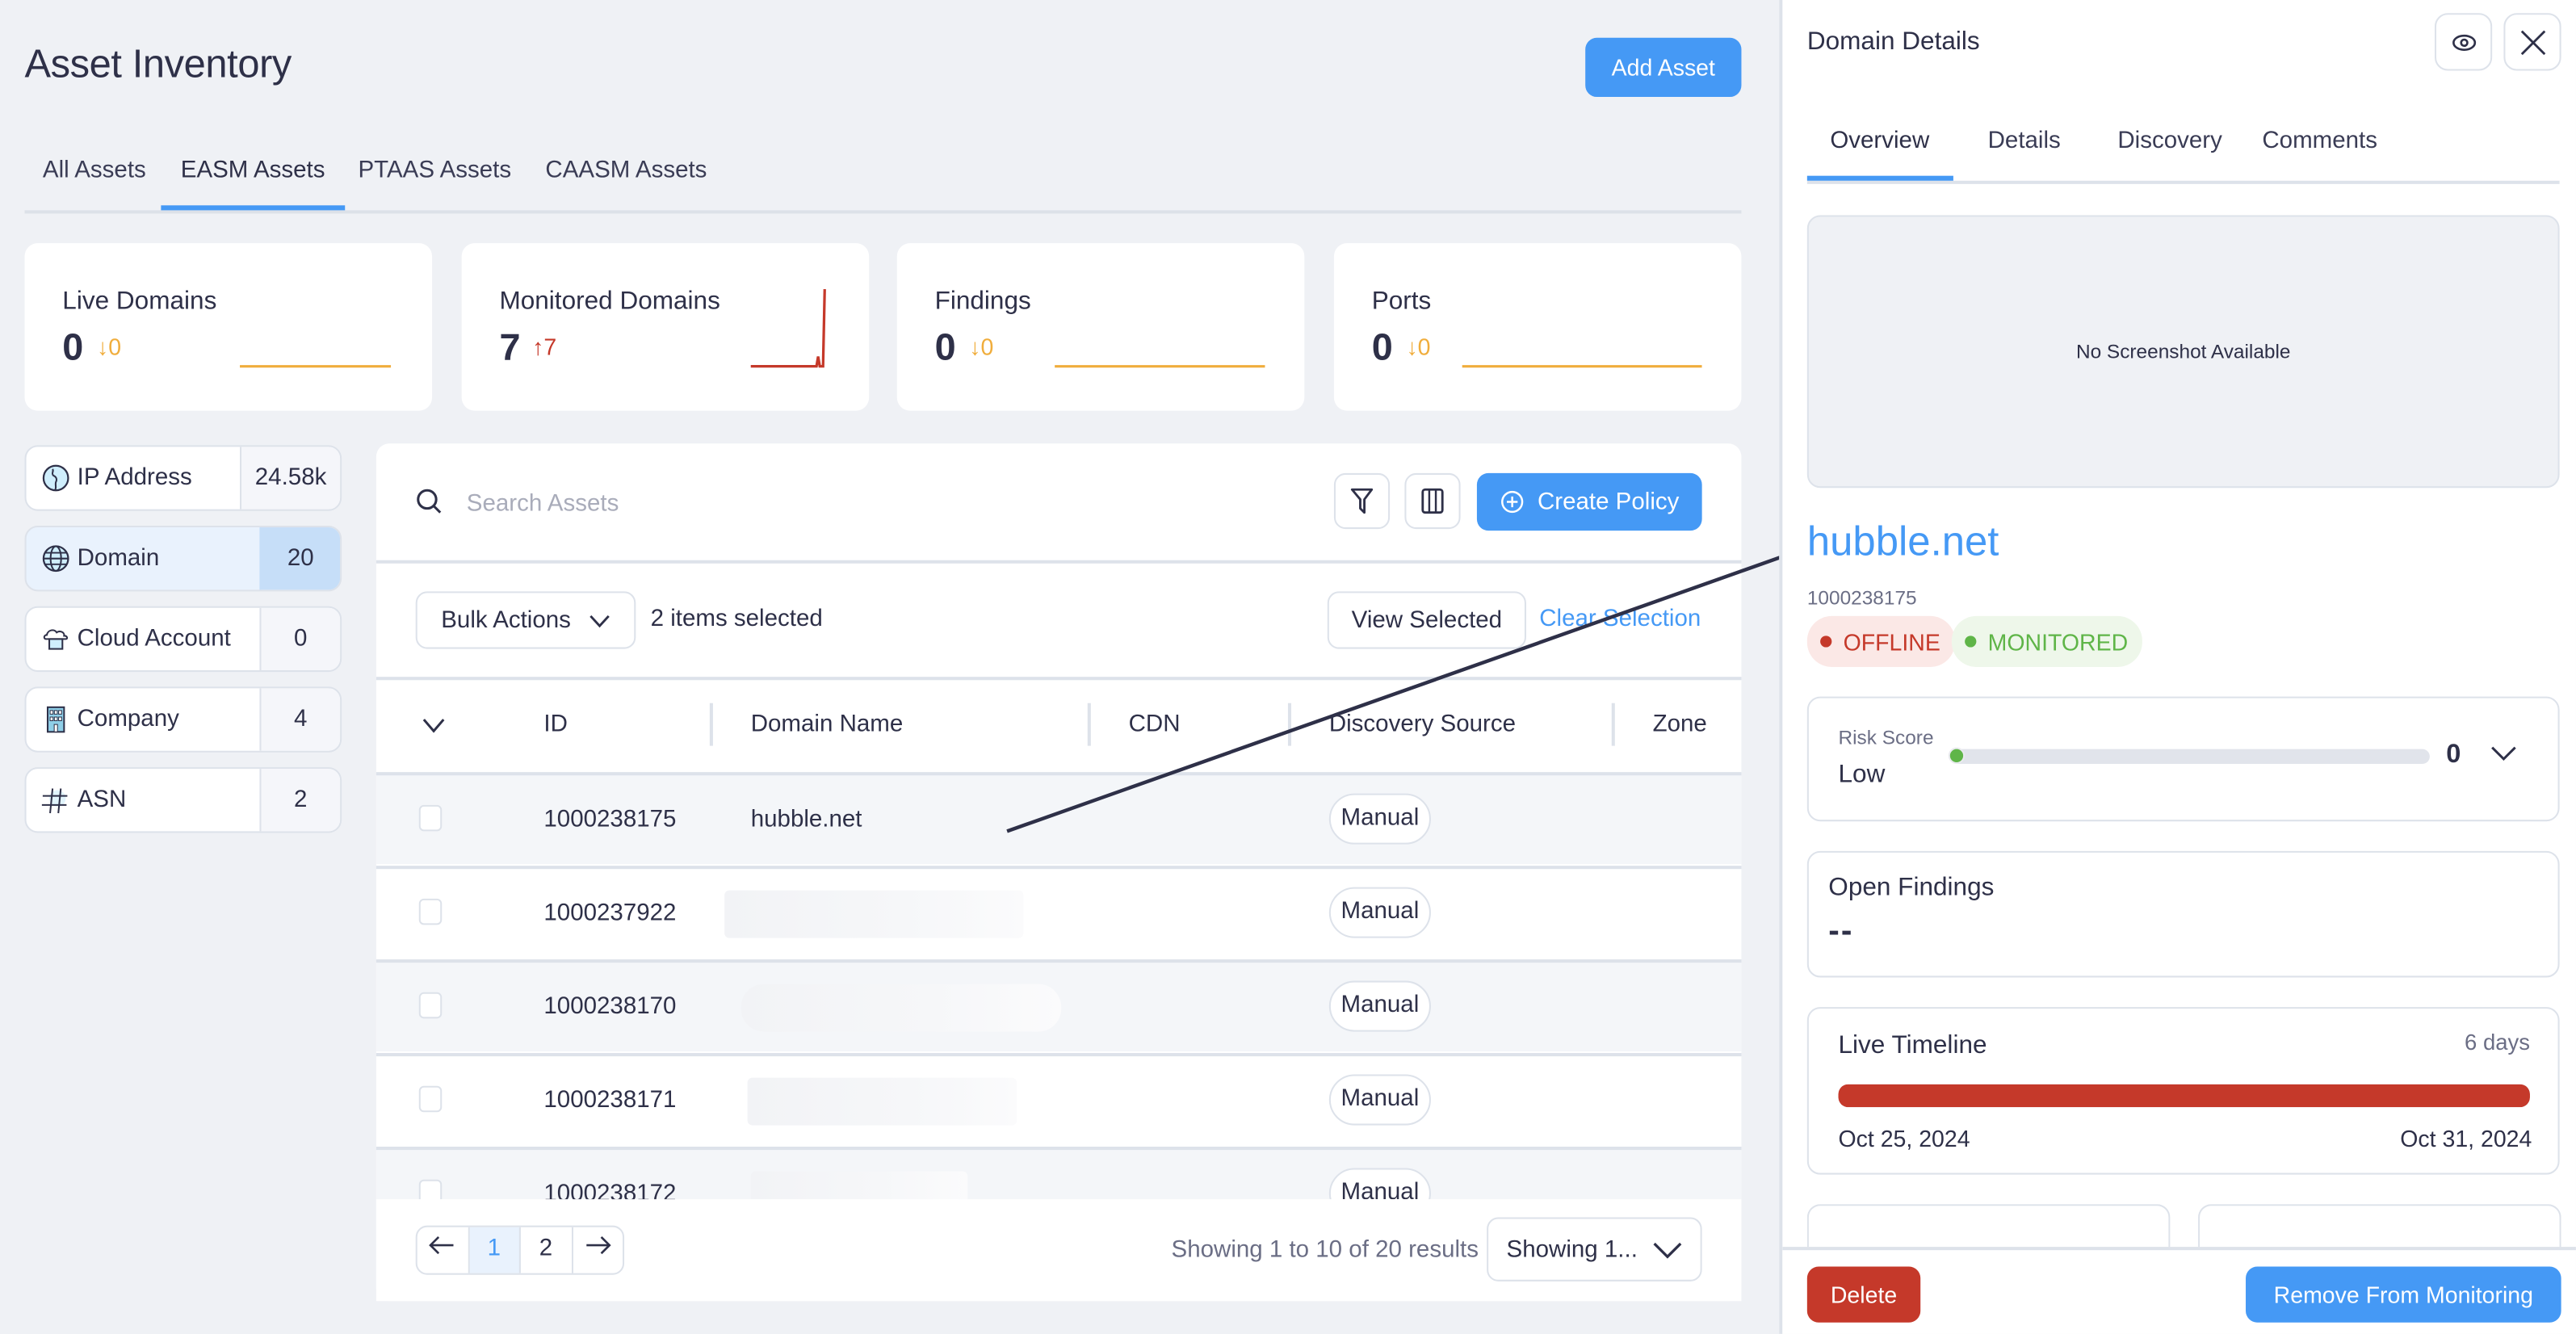 Image resolution: width=2576 pixels, height=1334 pixels. I want to click on page-button-2: 2, so click(547, 1250).